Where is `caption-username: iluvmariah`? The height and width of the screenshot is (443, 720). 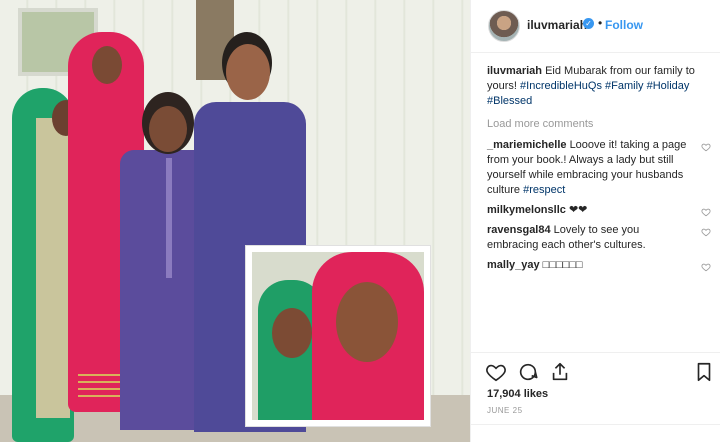
caption-username: iluvmariah is located at coordinates (514, 71).